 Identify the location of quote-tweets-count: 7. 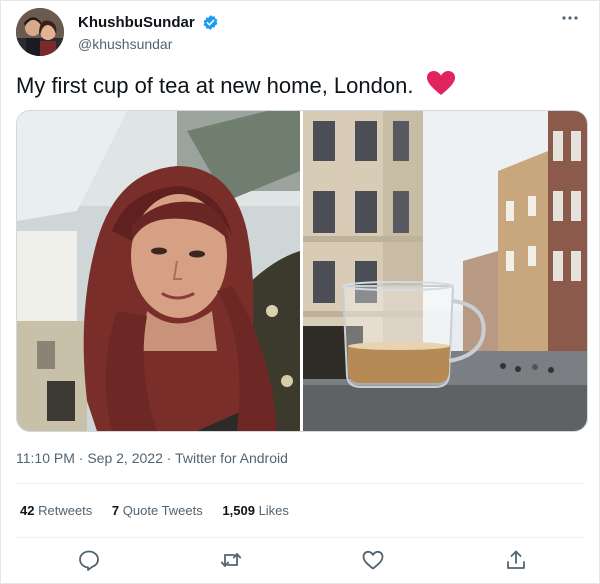
(115, 510).